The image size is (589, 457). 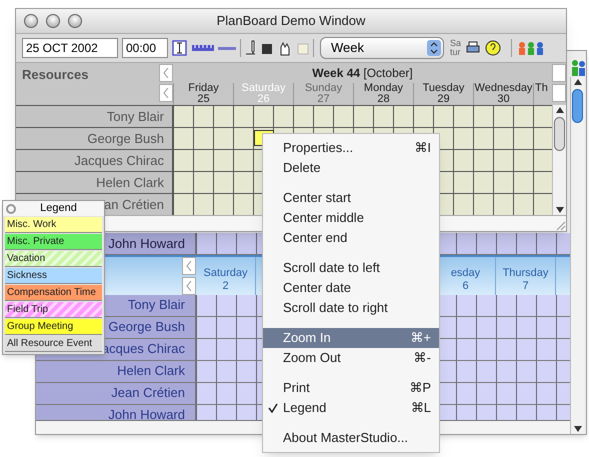 I want to click on menu-item: Center middle, so click(x=351, y=218).